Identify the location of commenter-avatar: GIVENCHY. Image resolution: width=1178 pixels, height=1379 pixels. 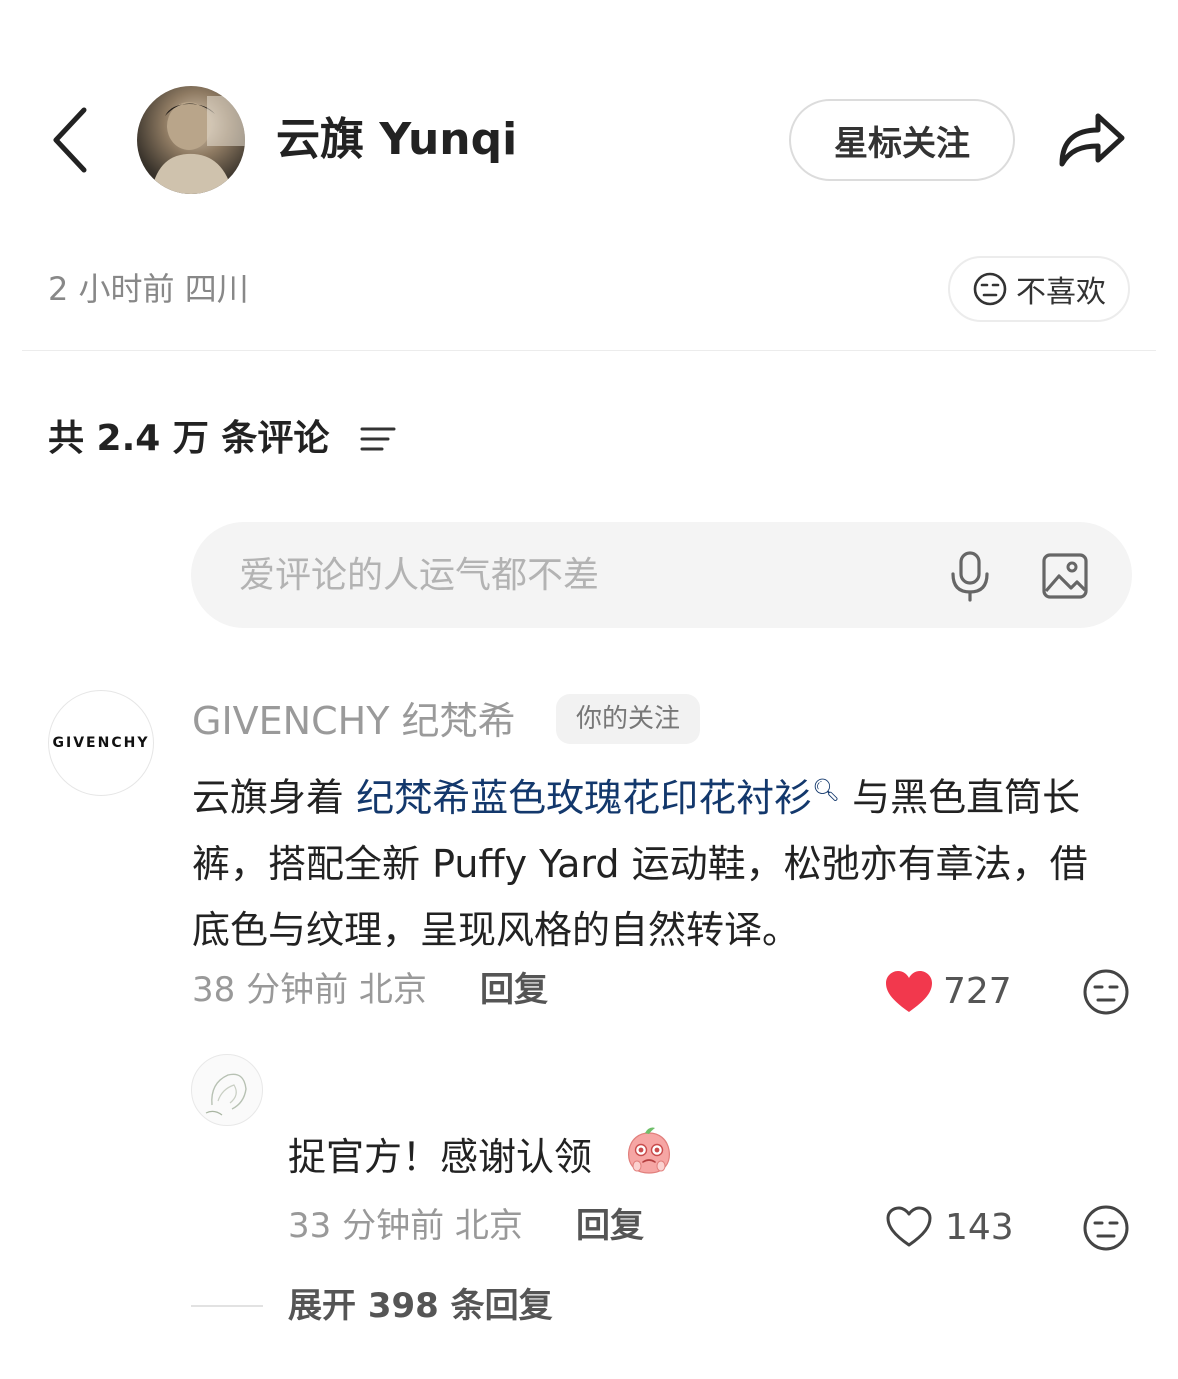
(101, 743).